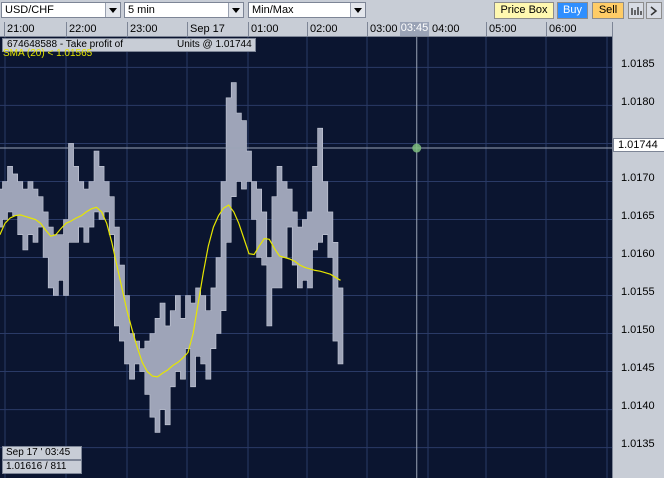 The width and height of the screenshot is (664, 478). I want to click on price-tick: 1.0155, so click(638, 292).